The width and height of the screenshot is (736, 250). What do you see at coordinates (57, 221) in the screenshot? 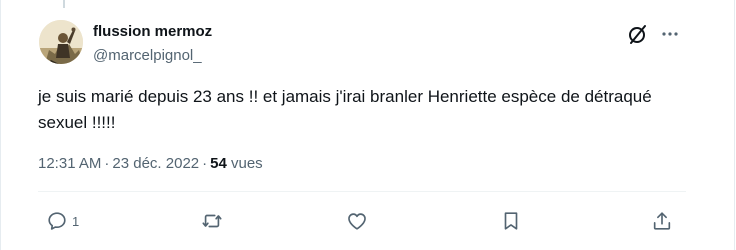
I see `reply-icon` at bounding box center [57, 221].